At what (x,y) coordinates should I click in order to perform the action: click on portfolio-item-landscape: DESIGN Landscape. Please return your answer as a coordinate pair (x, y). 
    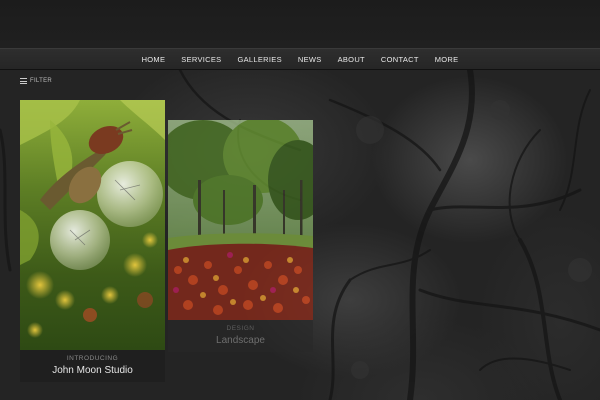
    Looking at the image, I should click on (240, 236).